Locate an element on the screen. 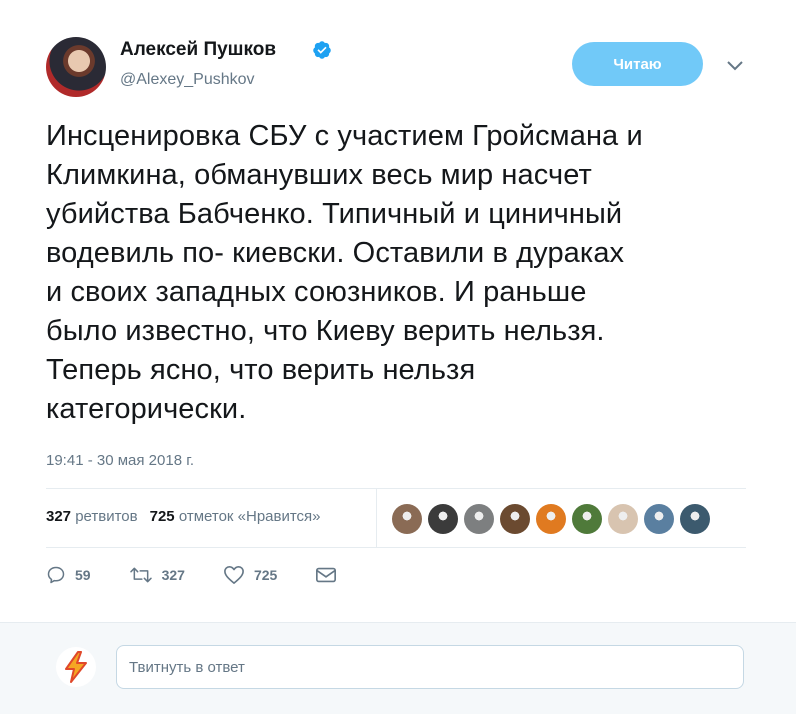 This screenshot has height=714, width=796. reply-icon is located at coordinates (56, 575).